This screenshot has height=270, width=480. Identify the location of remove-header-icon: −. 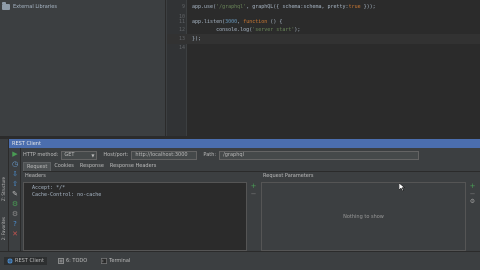
(253, 194).